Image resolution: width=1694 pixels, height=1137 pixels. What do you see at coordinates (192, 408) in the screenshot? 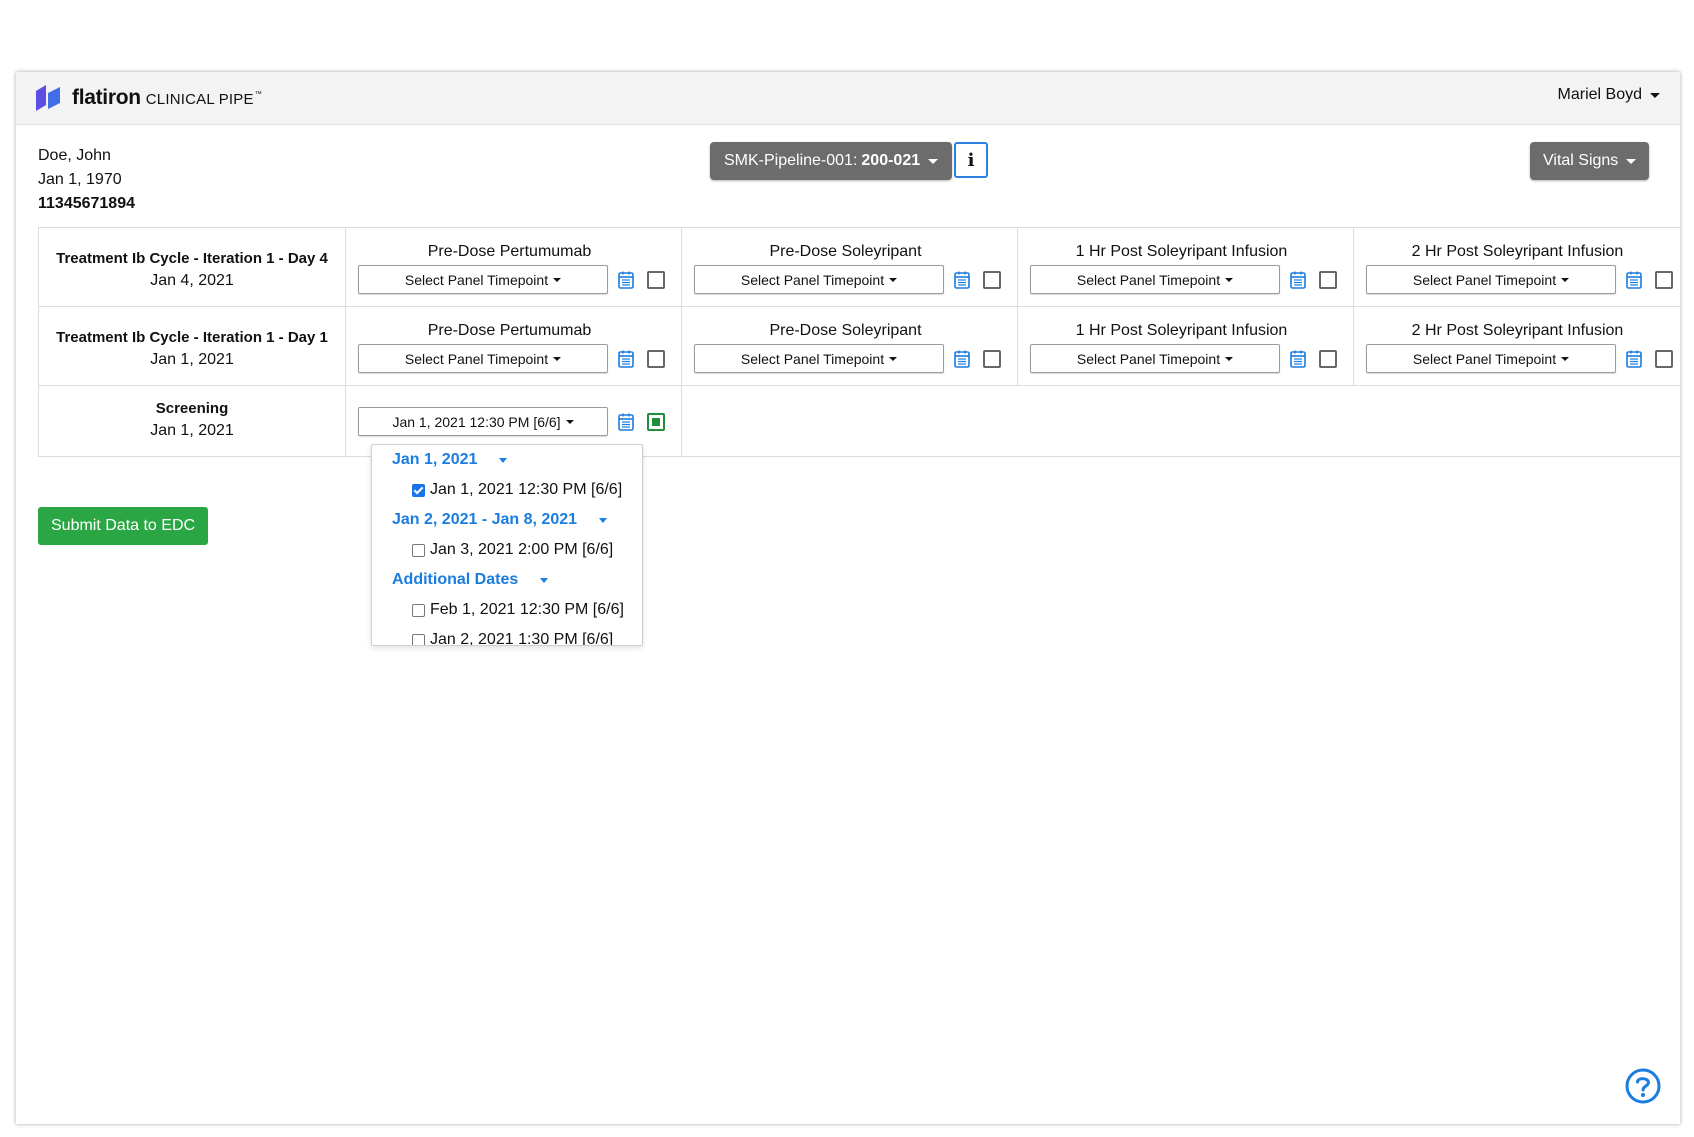
I see `visit-name: Screening` at bounding box center [192, 408].